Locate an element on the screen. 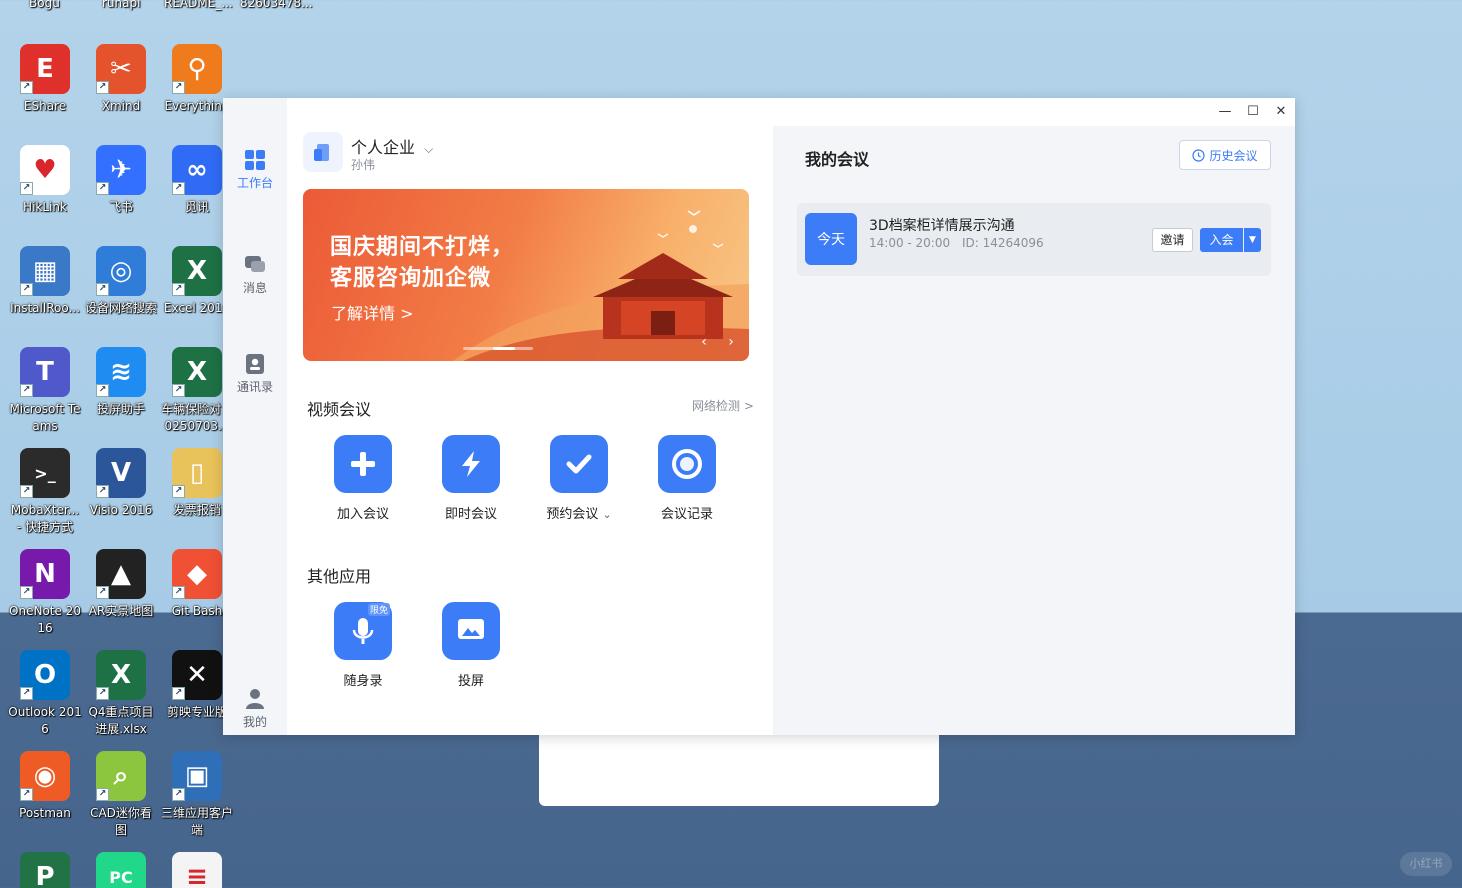 The width and height of the screenshot is (1462, 888). record-icon is located at coordinates (687, 464).